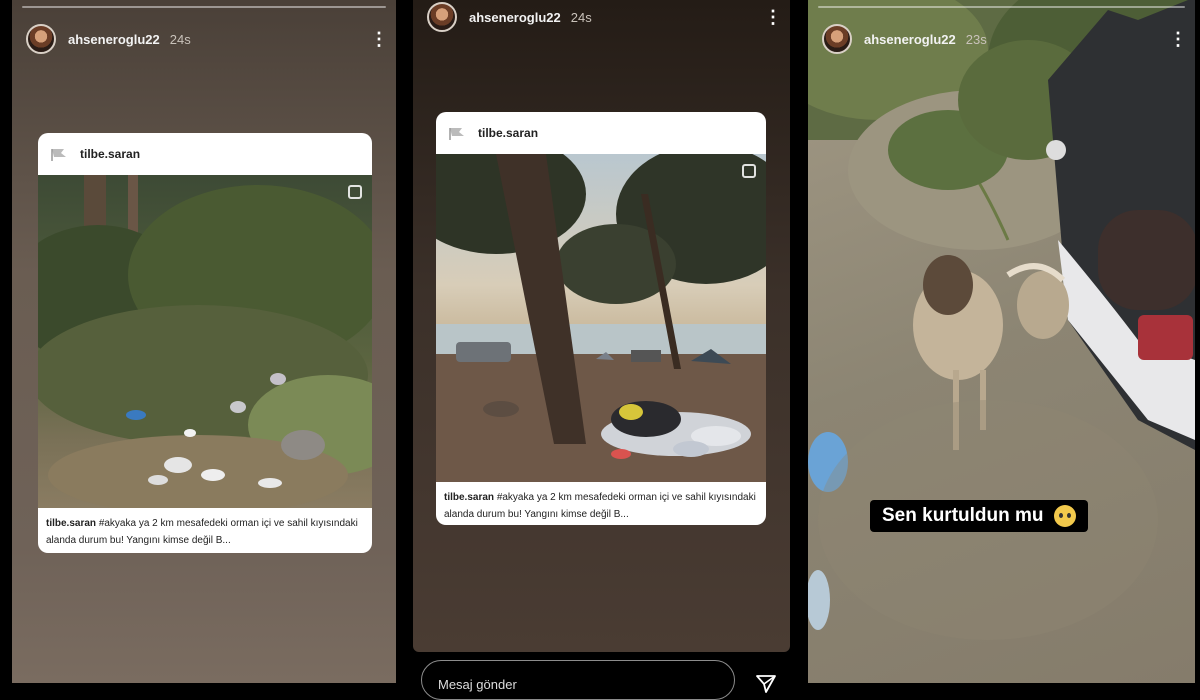 This screenshot has width=1200, height=700. I want to click on message-placeholder: Mesaj gönder, so click(477, 684).